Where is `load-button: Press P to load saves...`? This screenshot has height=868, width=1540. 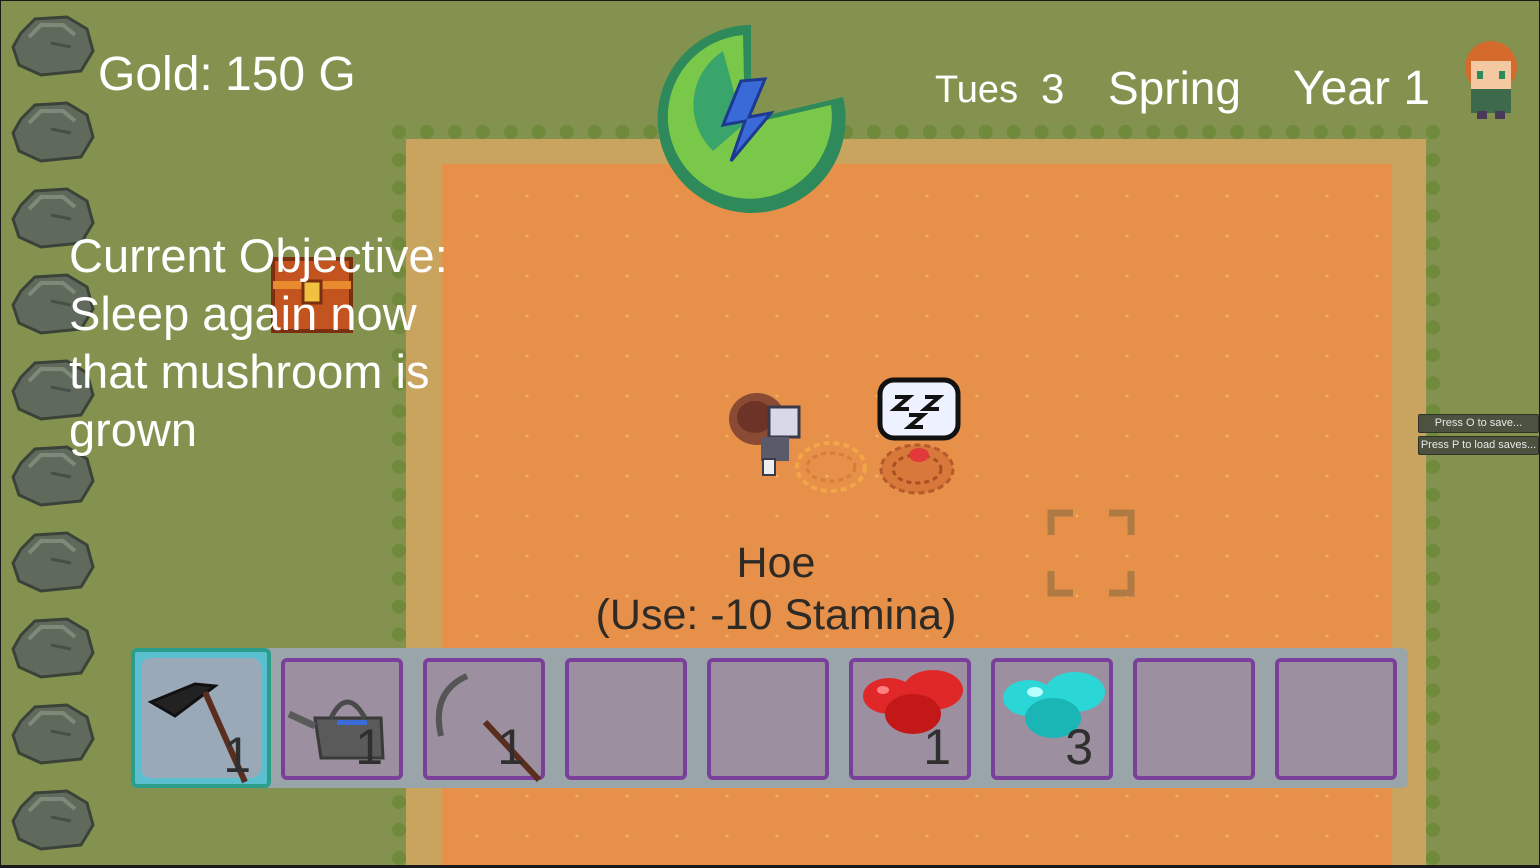 load-button: Press P to load saves... is located at coordinates (1478, 445).